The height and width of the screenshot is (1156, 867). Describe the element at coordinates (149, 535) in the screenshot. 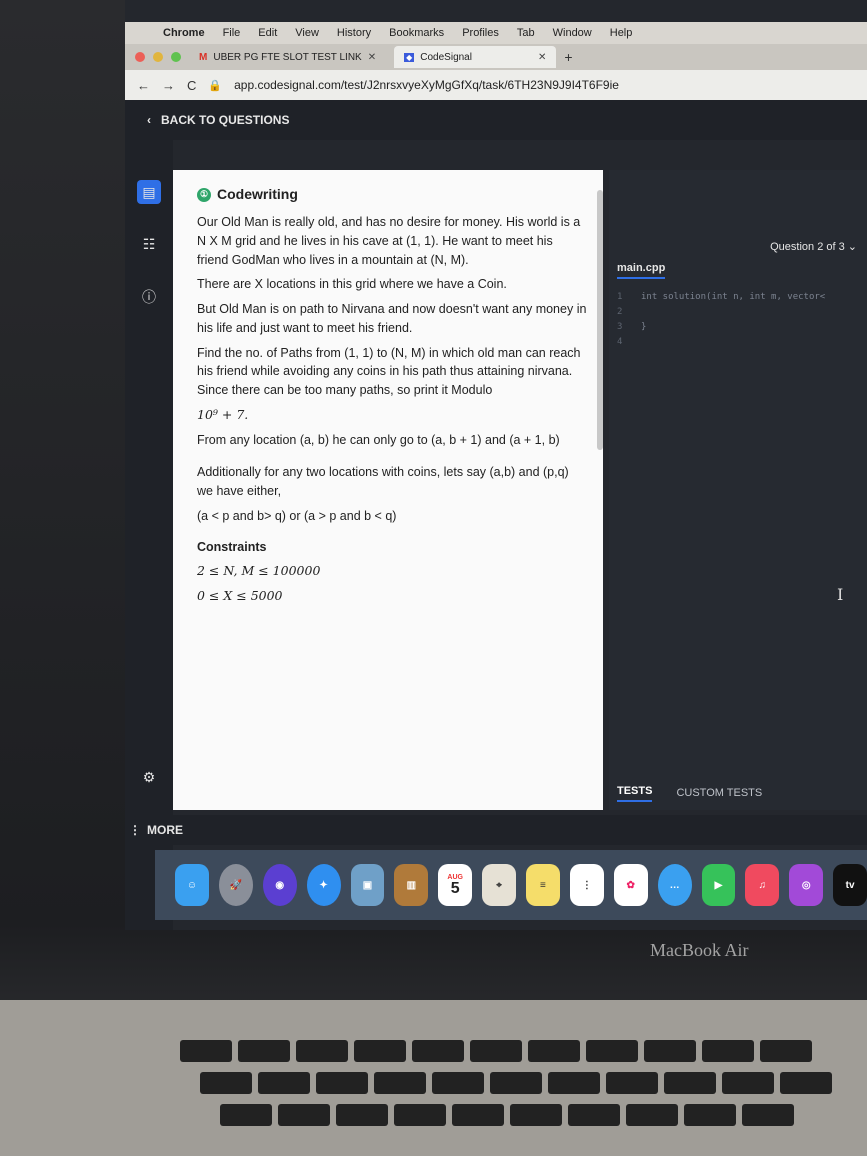

I see `side-rail: ▤ ☷ ⓘ ⚙` at that location.